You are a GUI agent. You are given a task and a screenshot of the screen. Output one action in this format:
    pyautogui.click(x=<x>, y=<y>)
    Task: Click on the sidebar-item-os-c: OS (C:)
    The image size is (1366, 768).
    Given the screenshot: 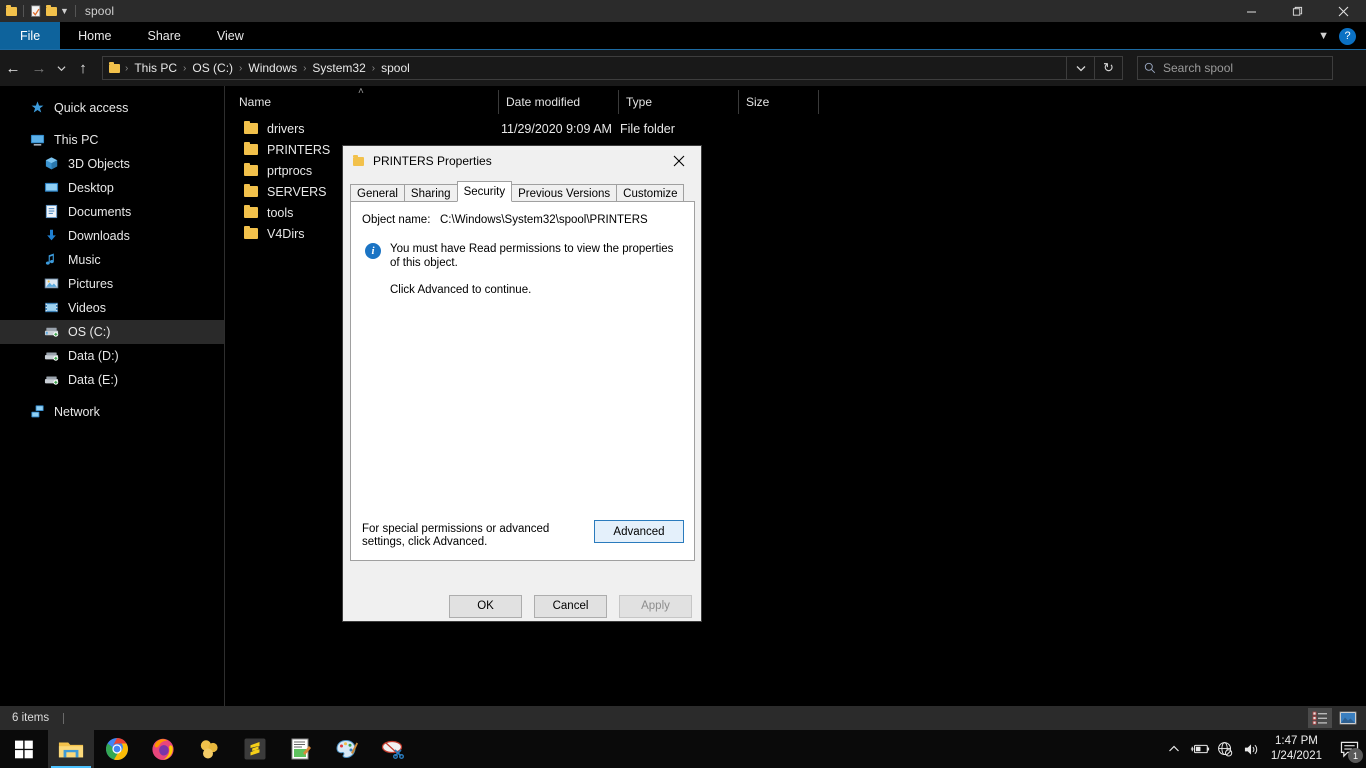 What is the action you would take?
    pyautogui.click(x=112, y=332)
    